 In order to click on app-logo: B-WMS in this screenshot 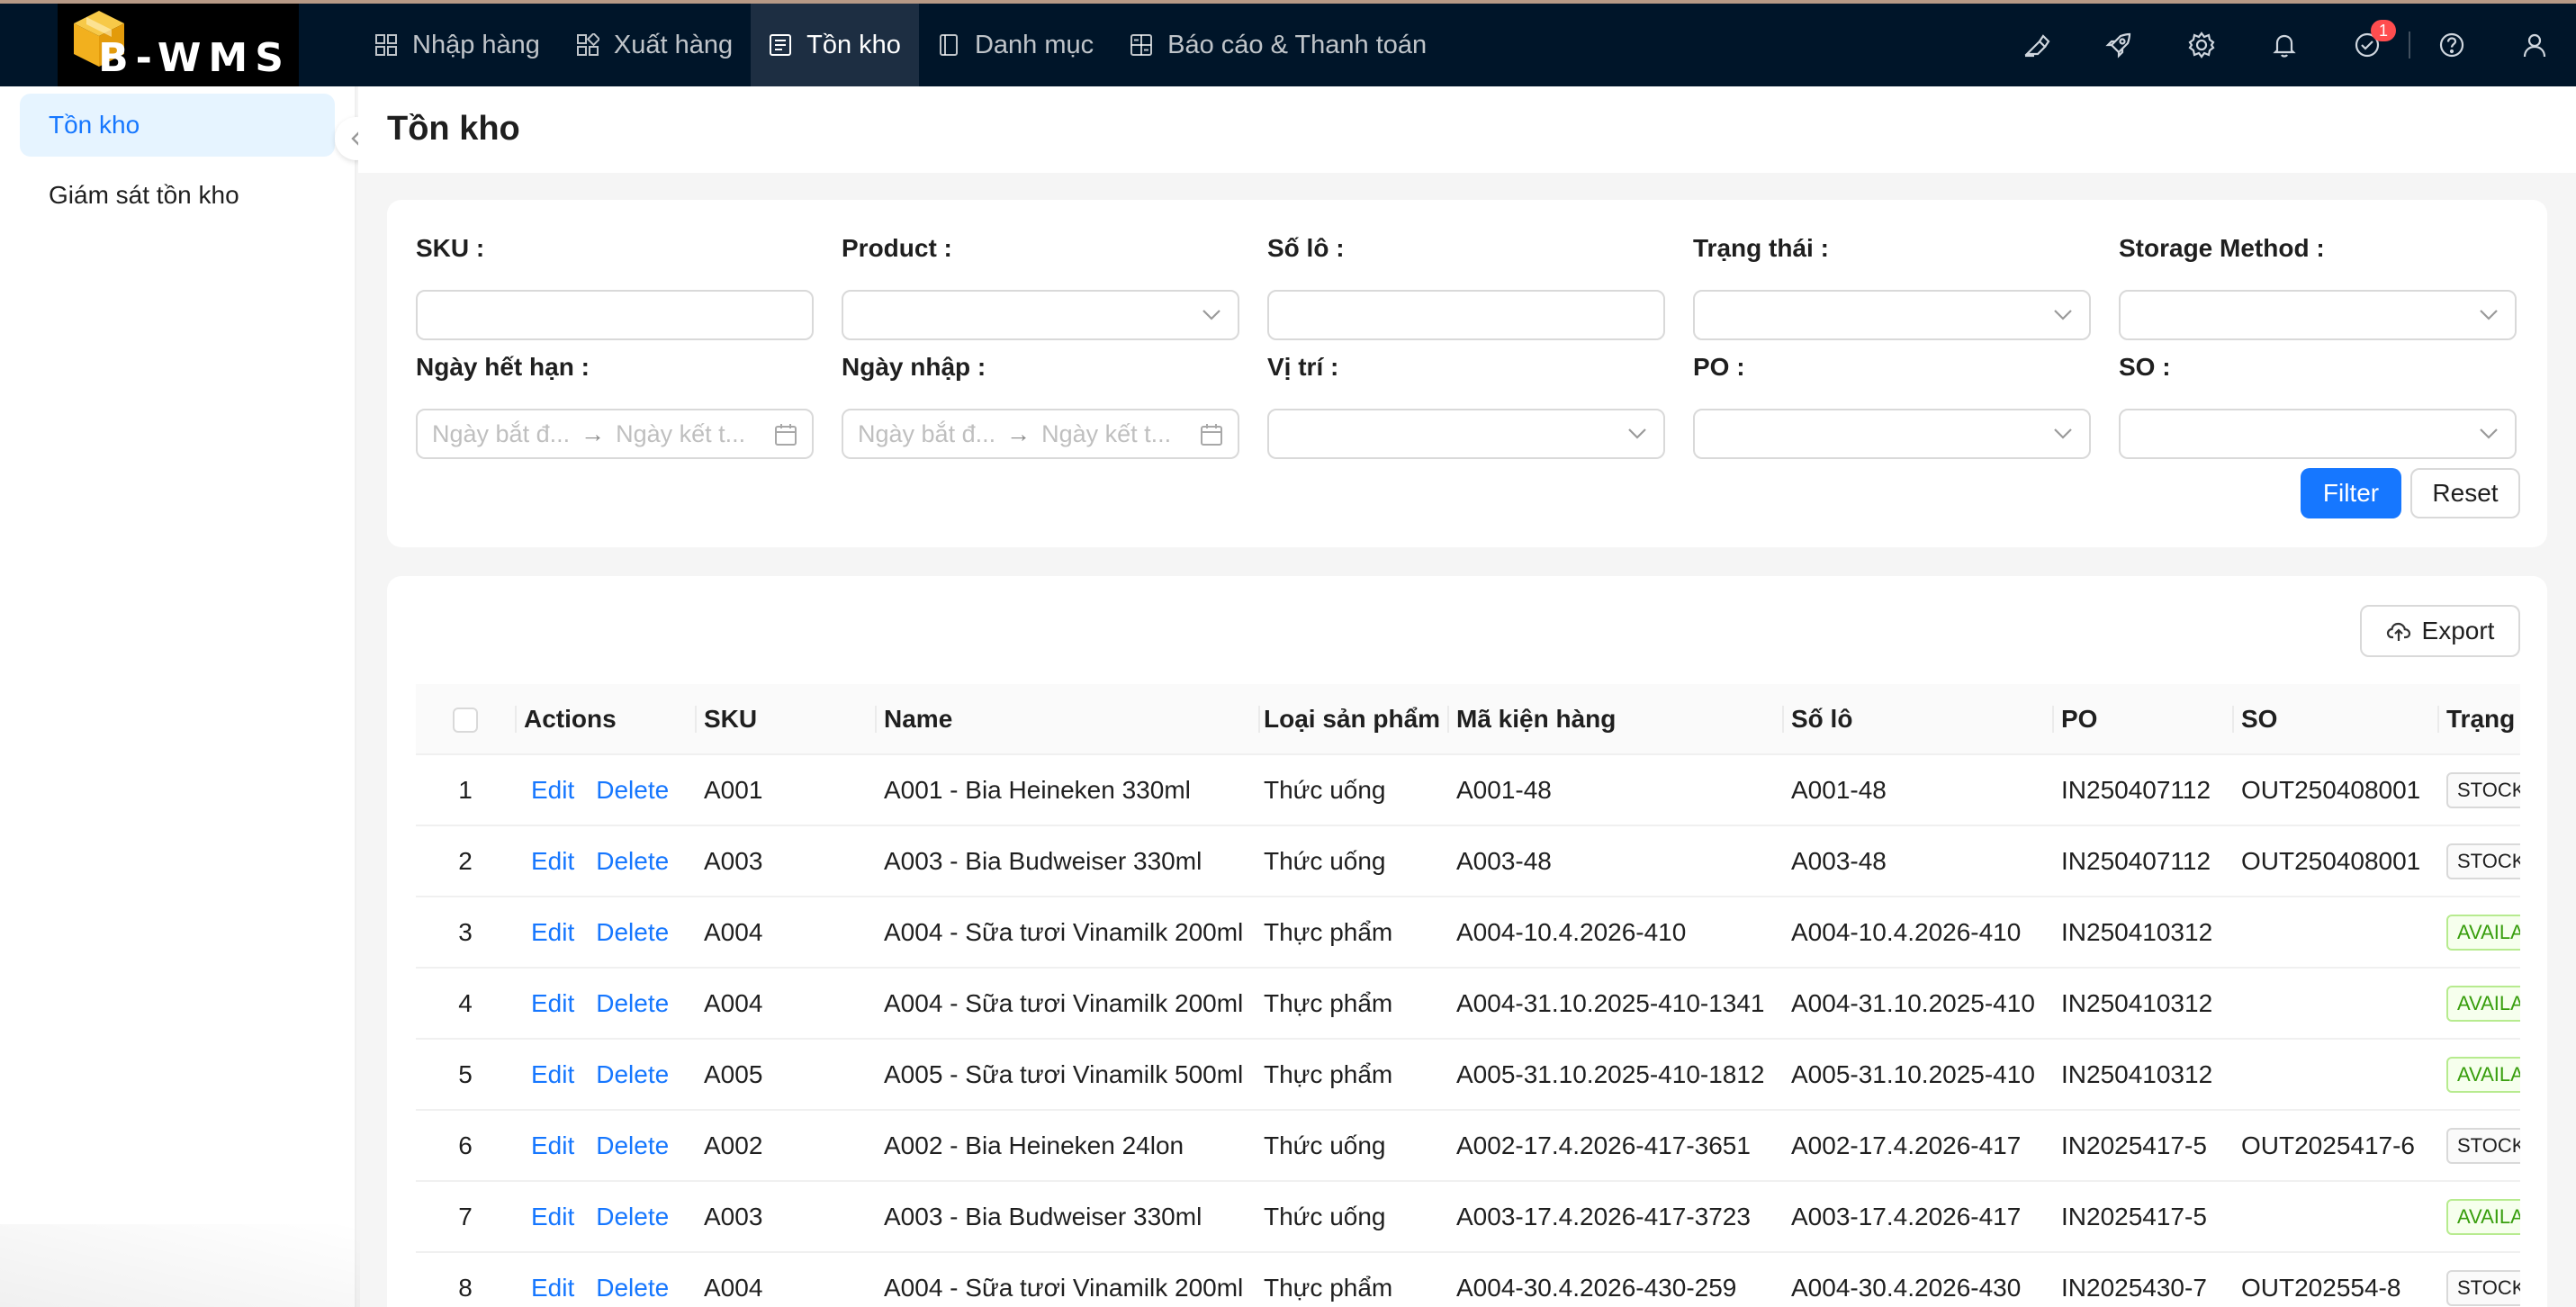, I will do `click(178, 45)`.